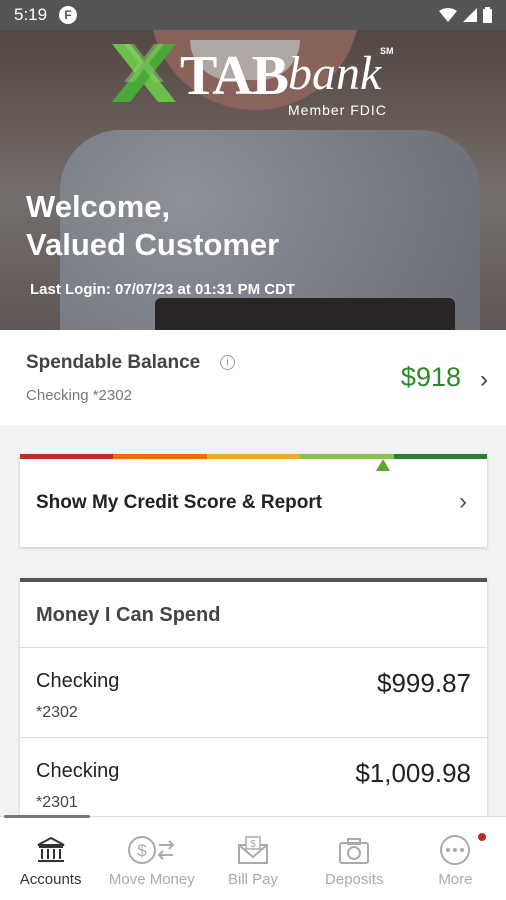 This screenshot has height=900, width=506. What do you see at coordinates (455, 850) in the screenshot?
I see `more-dots-icon` at bounding box center [455, 850].